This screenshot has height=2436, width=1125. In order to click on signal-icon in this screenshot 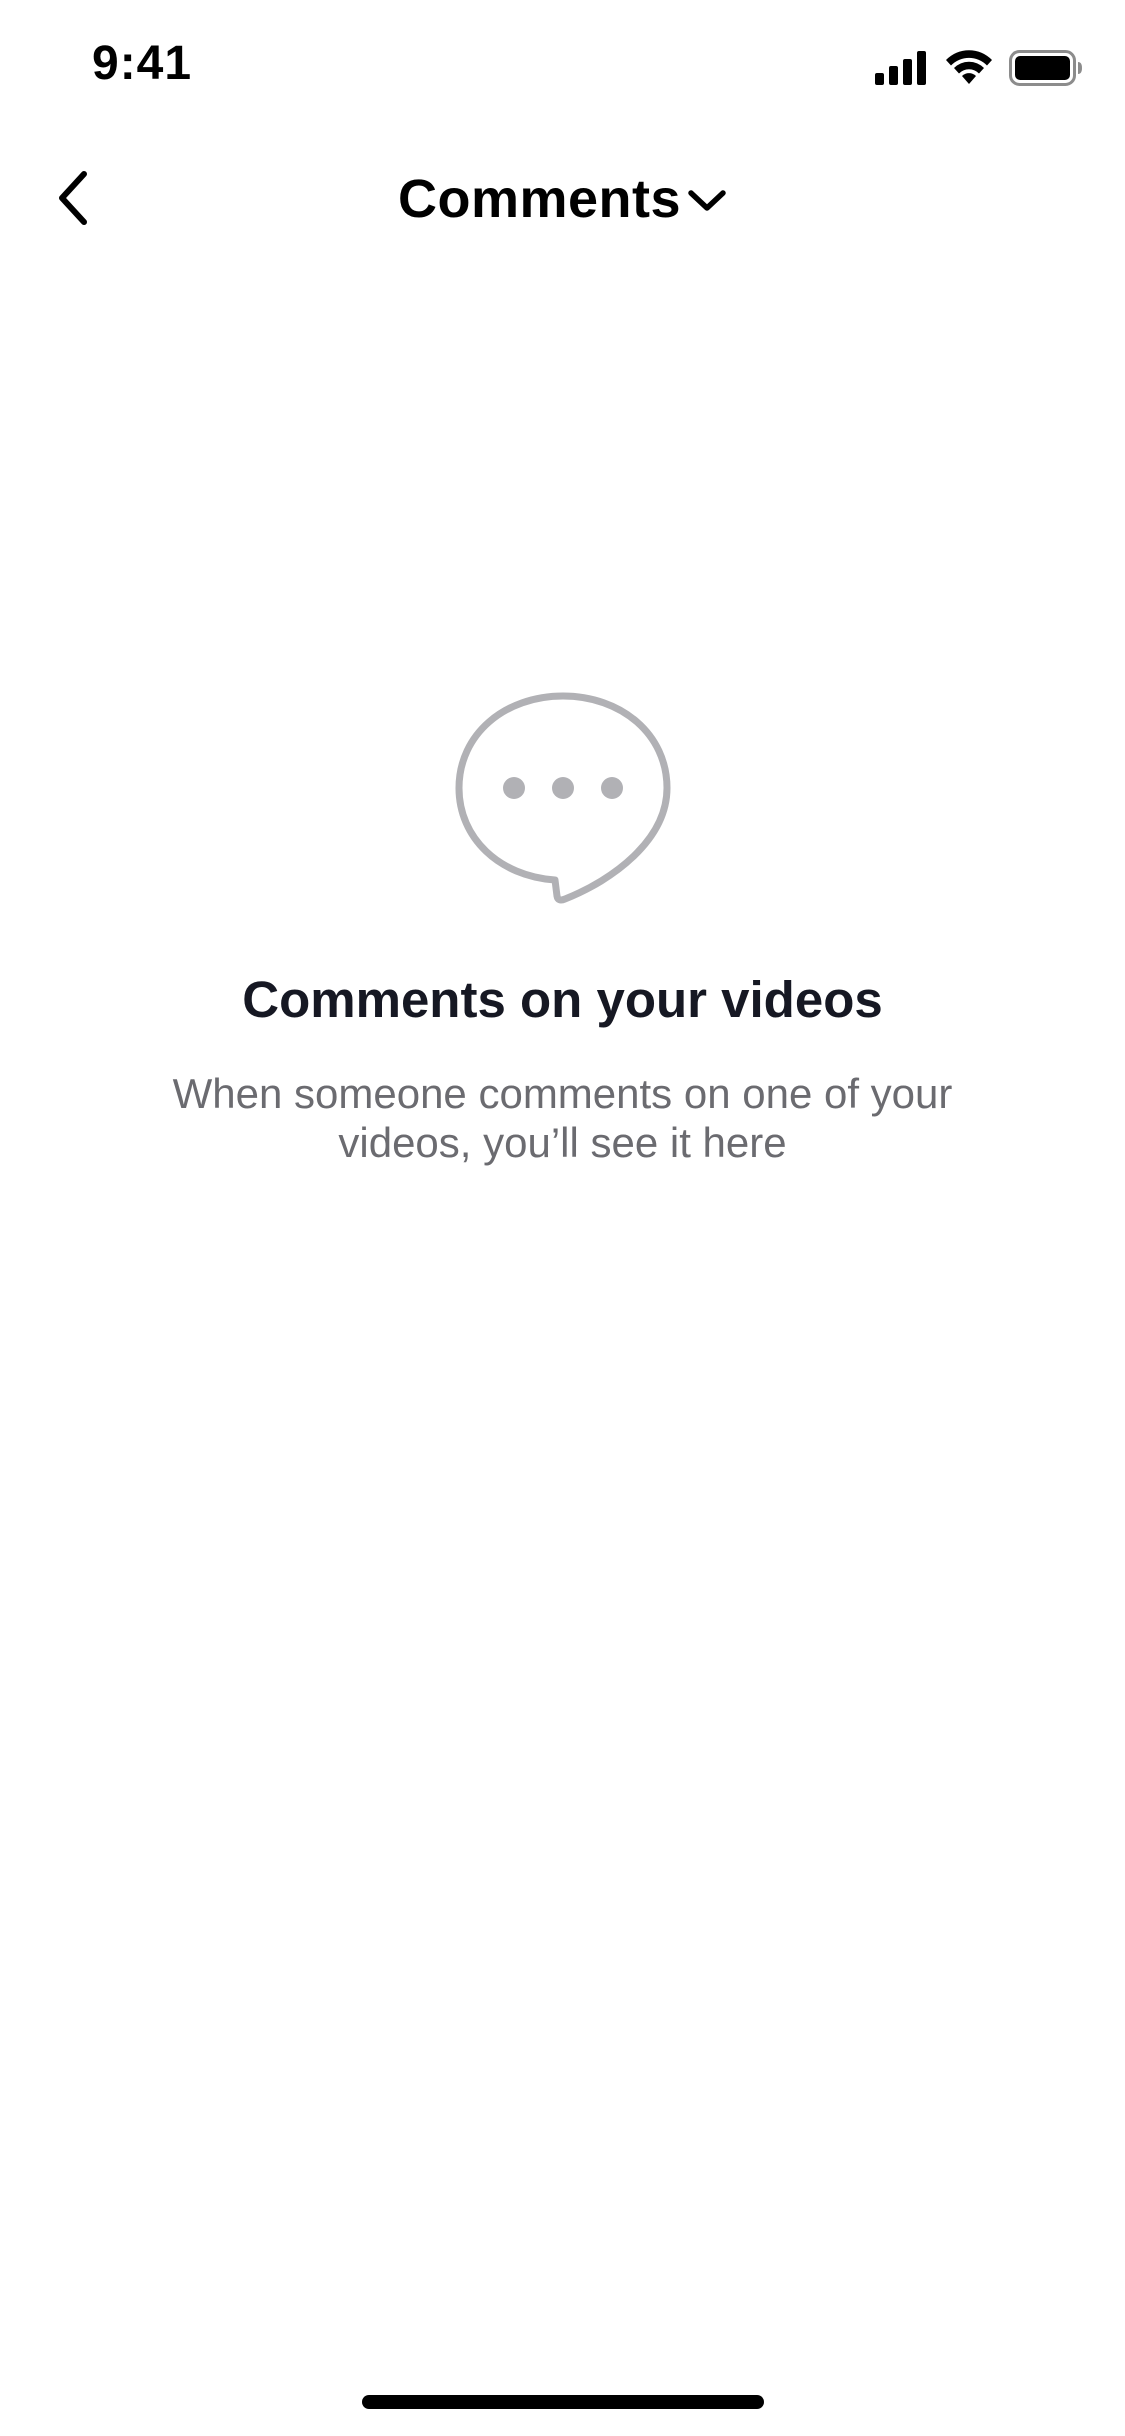, I will do `click(902, 70)`.